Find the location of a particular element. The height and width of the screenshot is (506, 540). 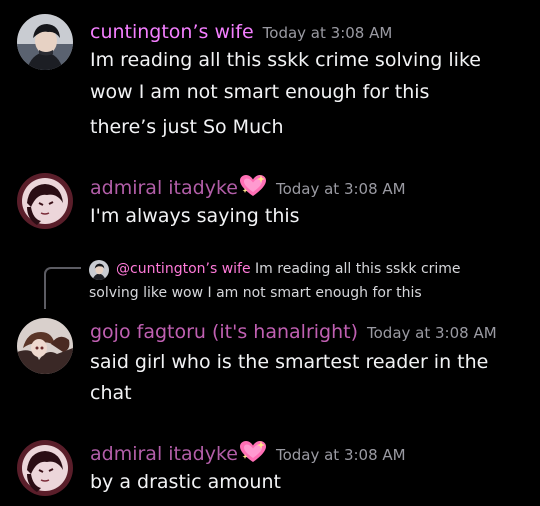

anime-character-avatar-icon is located at coordinates (45, 468).